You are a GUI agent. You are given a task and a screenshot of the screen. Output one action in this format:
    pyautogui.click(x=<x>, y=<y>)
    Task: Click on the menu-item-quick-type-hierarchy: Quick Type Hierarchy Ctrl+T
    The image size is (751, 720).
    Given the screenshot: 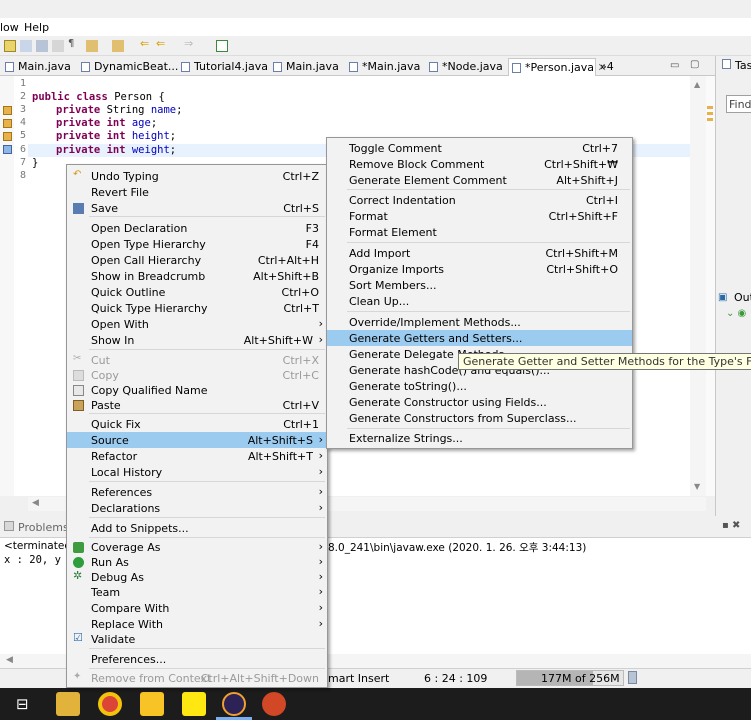 What is the action you would take?
    pyautogui.click(x=197, y=308)
    